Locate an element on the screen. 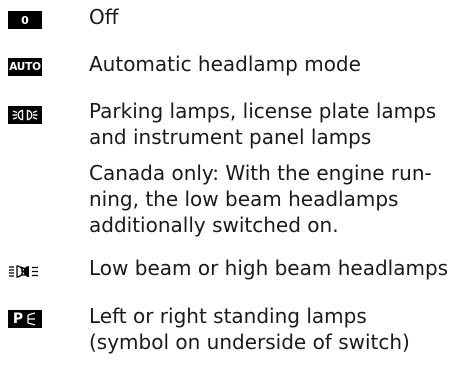  low-high-beam-icon is located at coordinates (25, 271).